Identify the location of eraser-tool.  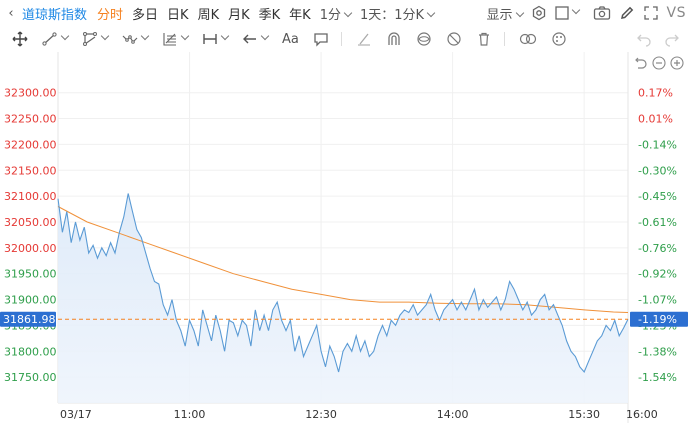
(364, 39).